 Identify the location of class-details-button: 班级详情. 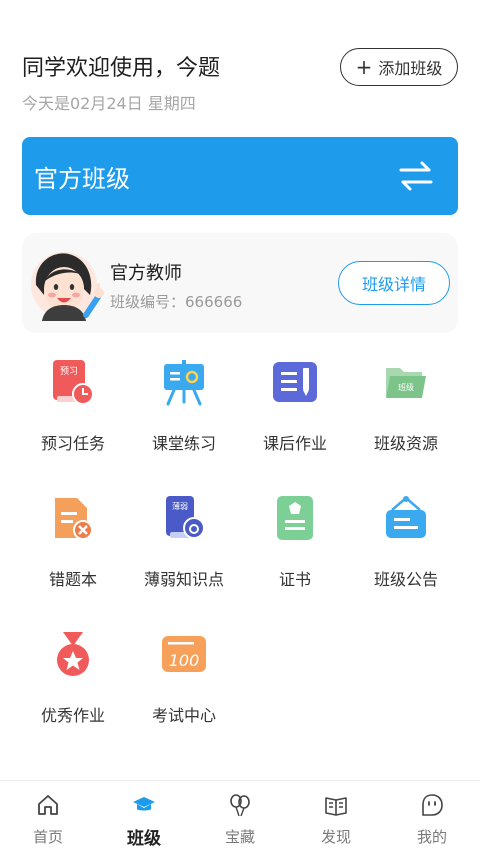
(394, 283).